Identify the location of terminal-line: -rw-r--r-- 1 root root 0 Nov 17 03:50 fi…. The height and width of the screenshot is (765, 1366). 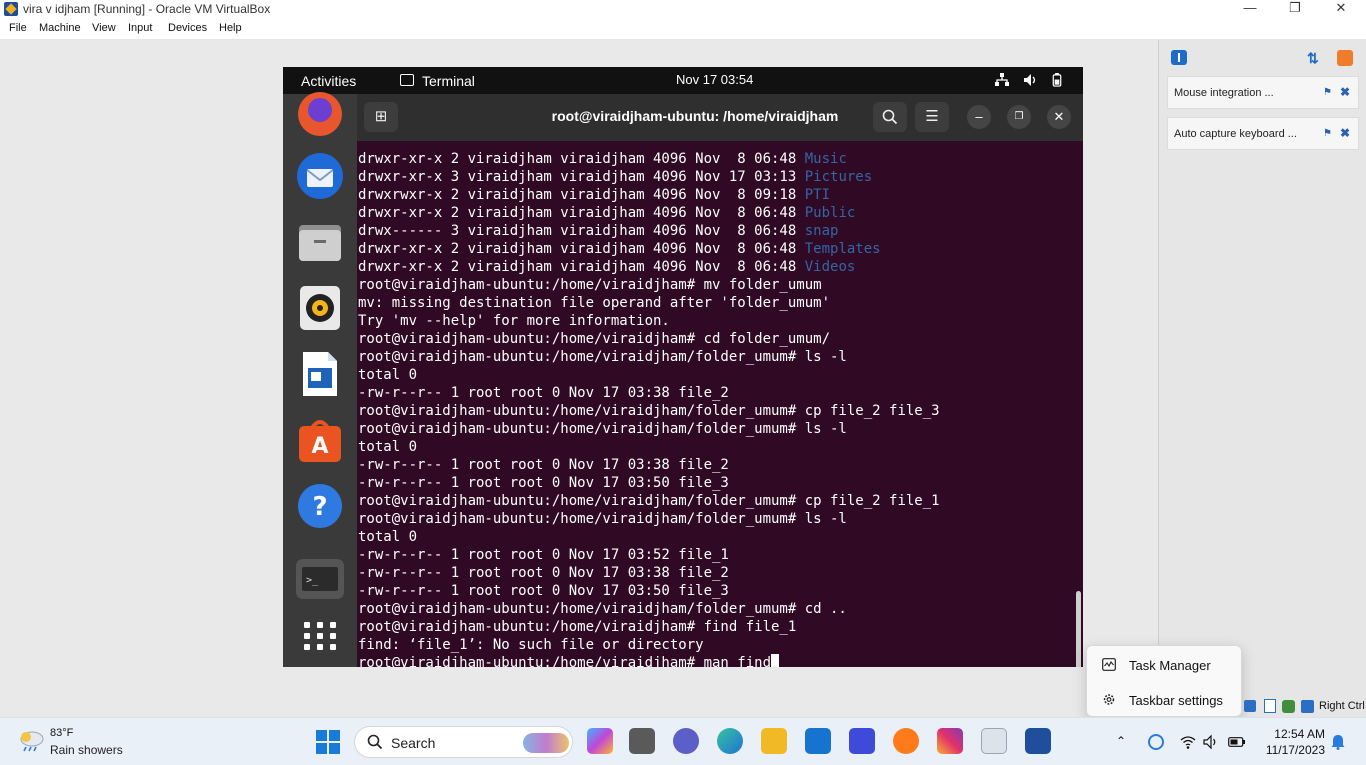
(720, 591).